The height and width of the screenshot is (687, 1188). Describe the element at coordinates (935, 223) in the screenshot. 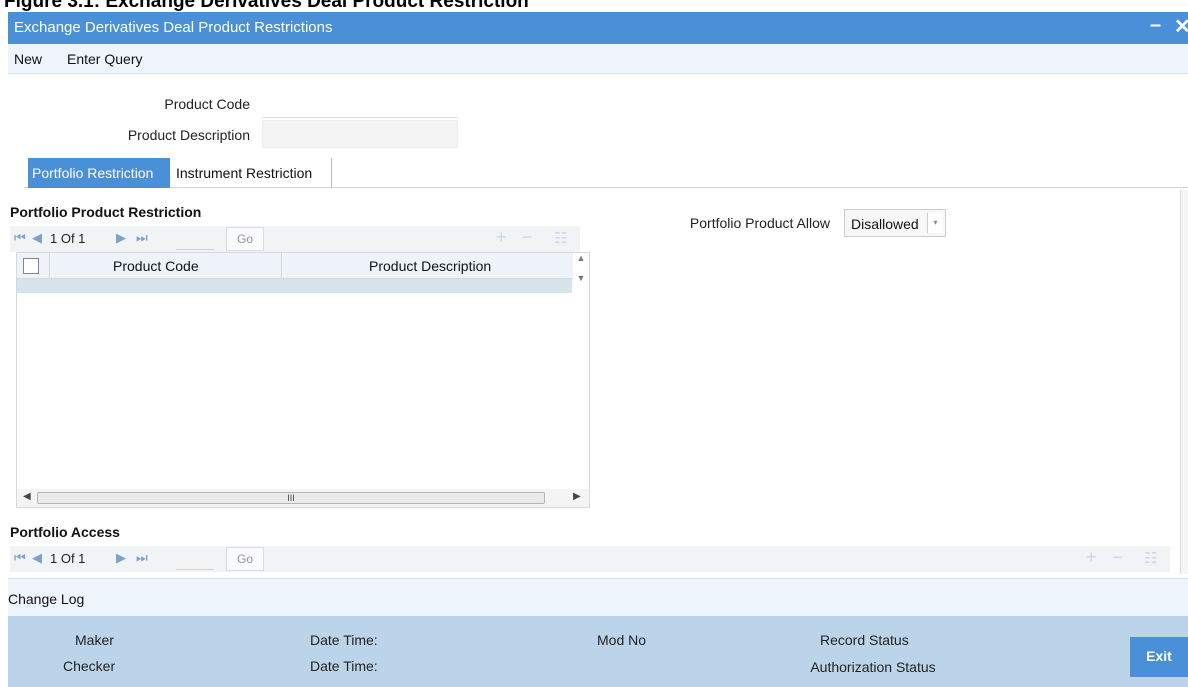

I see `chevron-down-icon: ▾` at that location.